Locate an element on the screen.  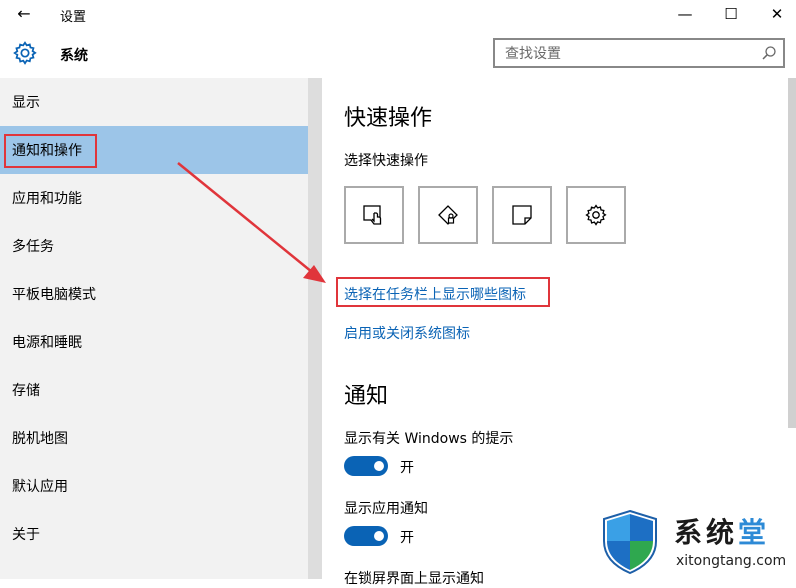
sidebar-item-label: 存储 is located at coordinates (26, 391).